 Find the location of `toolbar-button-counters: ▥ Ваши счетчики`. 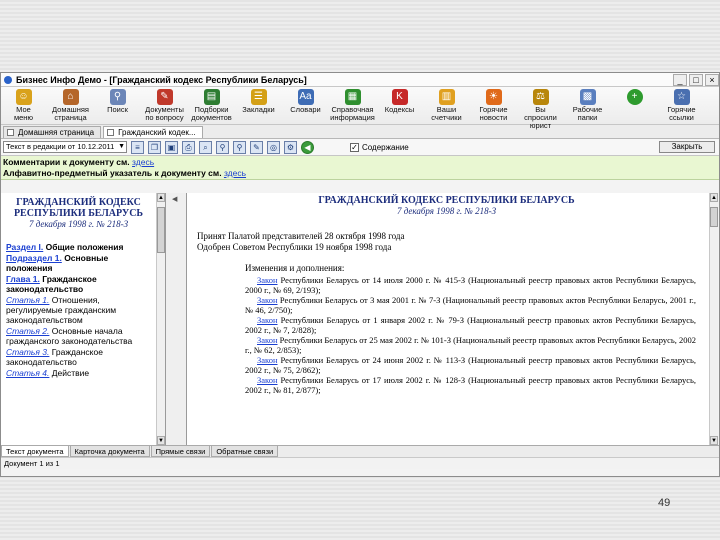

toolbar-button-counters: ▥ Ваши счетчики is located at coordinates (446, 105).